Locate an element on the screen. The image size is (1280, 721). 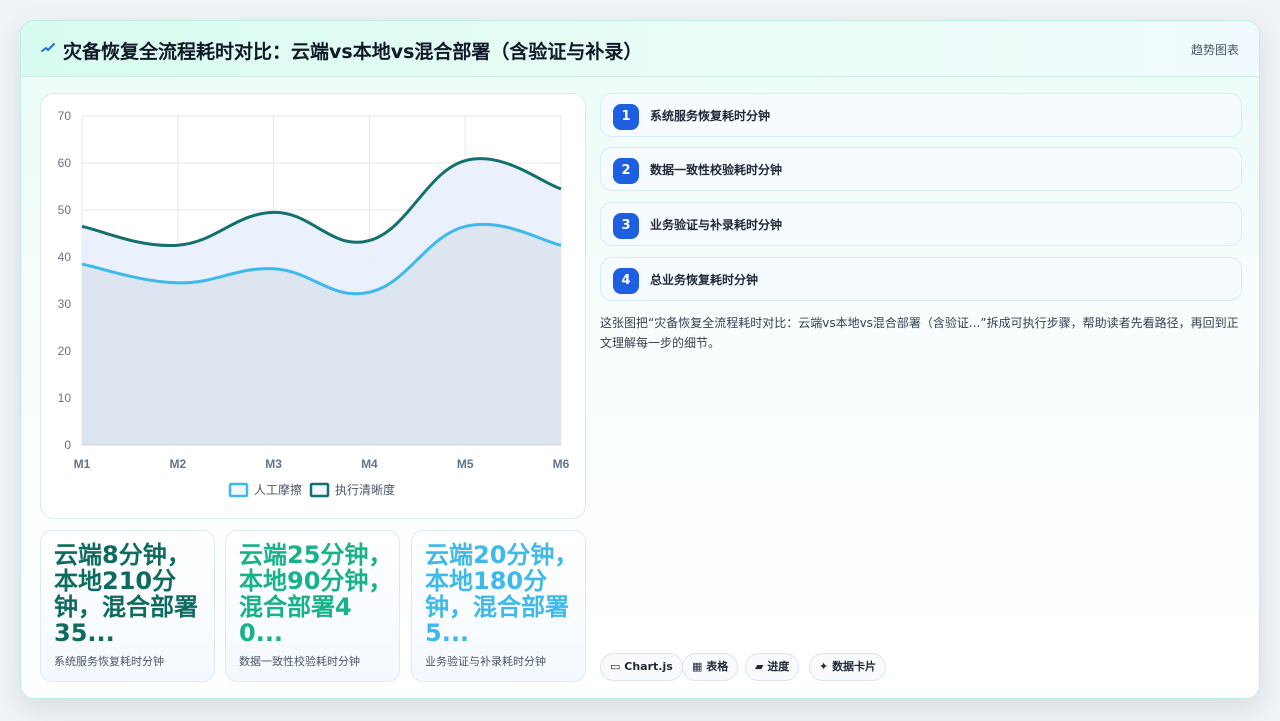
step-item-2: 2 数据一致性校验耗时分钟 is located at coordinates (921, 169).